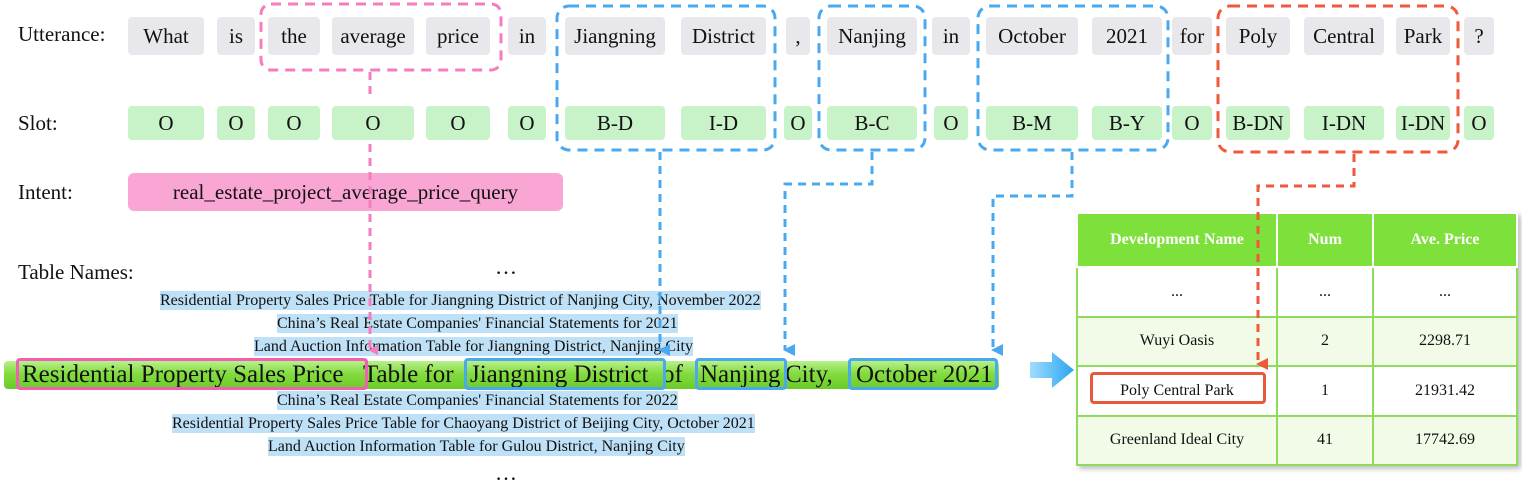 The image size is (1522, 504). What do you see at coordinates (872, 78) in the screenshot?
I see `city-group-box` at bounding box center [872, 78].